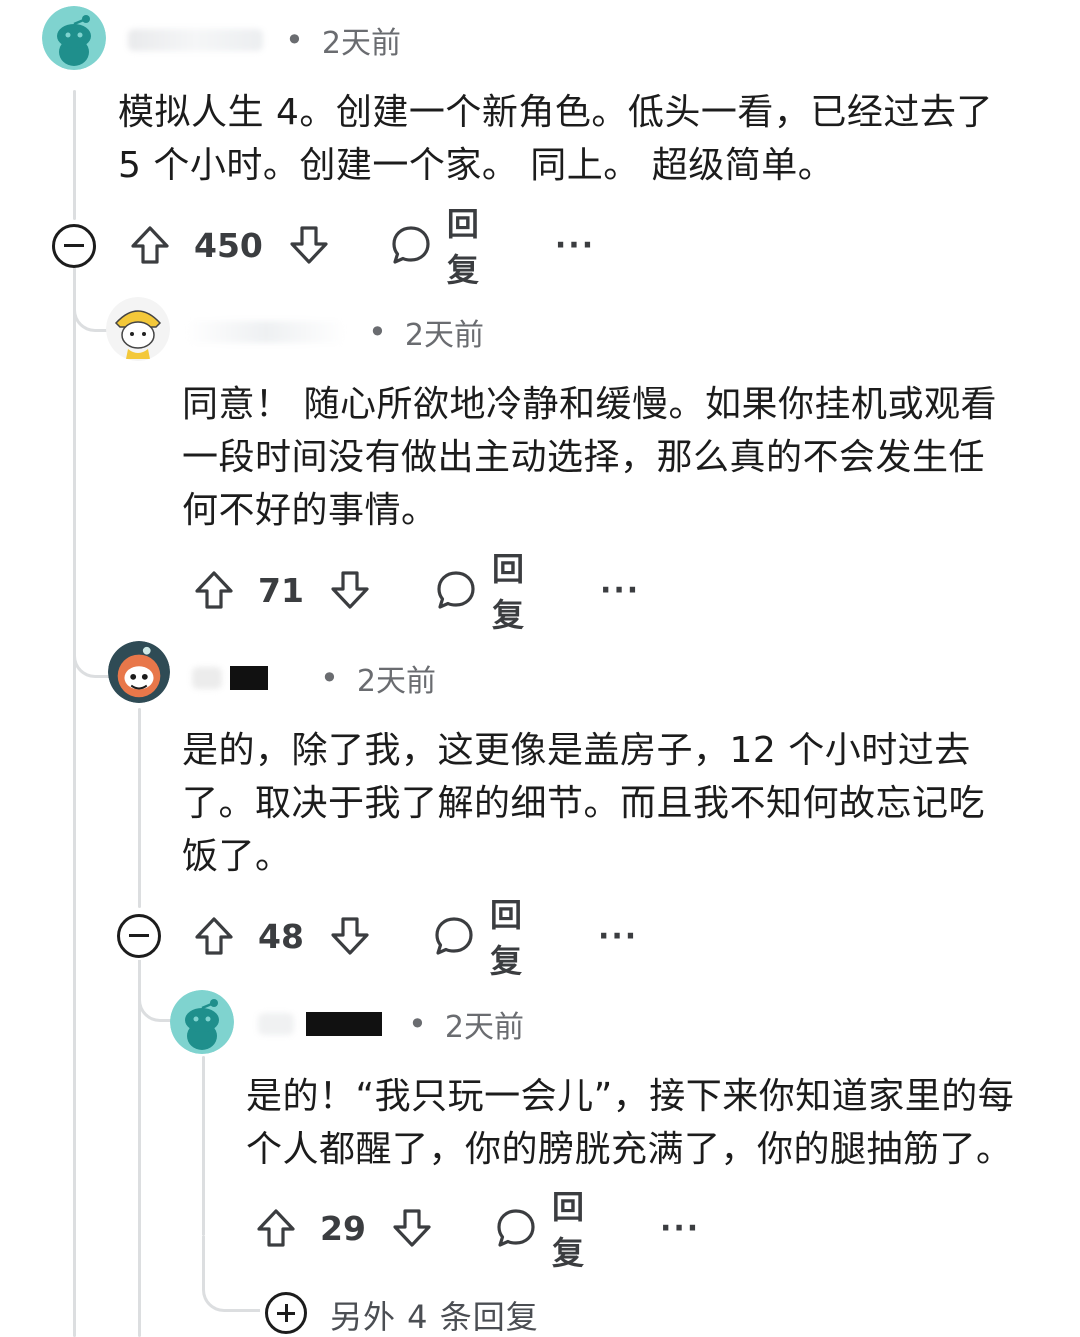 The image size is (1080, 1337). What do you see at coordinates (286, 1313) in the screenshot?
I see `expand-icon` at bounding box center [286, 1313].